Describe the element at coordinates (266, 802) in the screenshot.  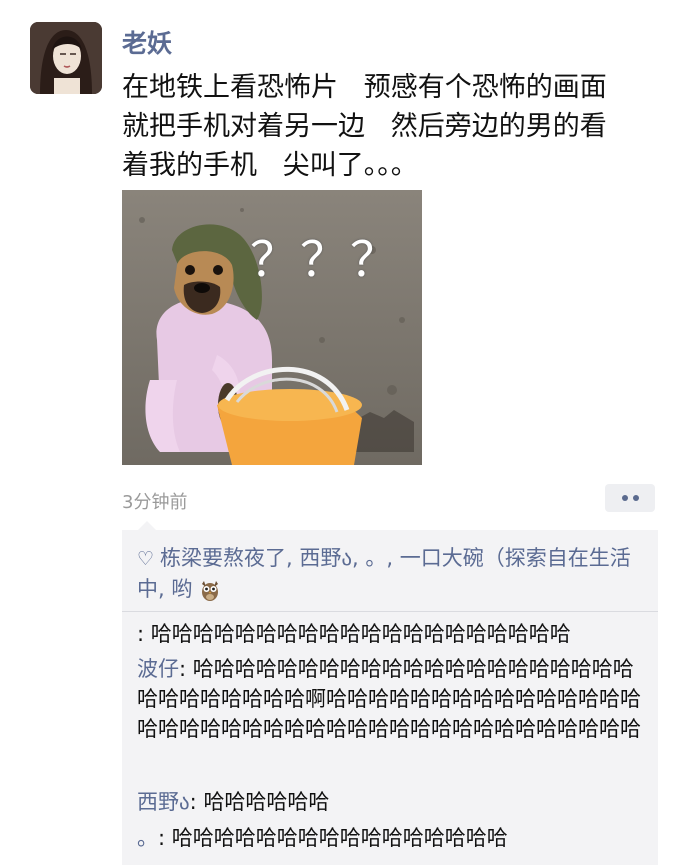
I see `comment-text: 哈哈哈哈哈哈` at that location.